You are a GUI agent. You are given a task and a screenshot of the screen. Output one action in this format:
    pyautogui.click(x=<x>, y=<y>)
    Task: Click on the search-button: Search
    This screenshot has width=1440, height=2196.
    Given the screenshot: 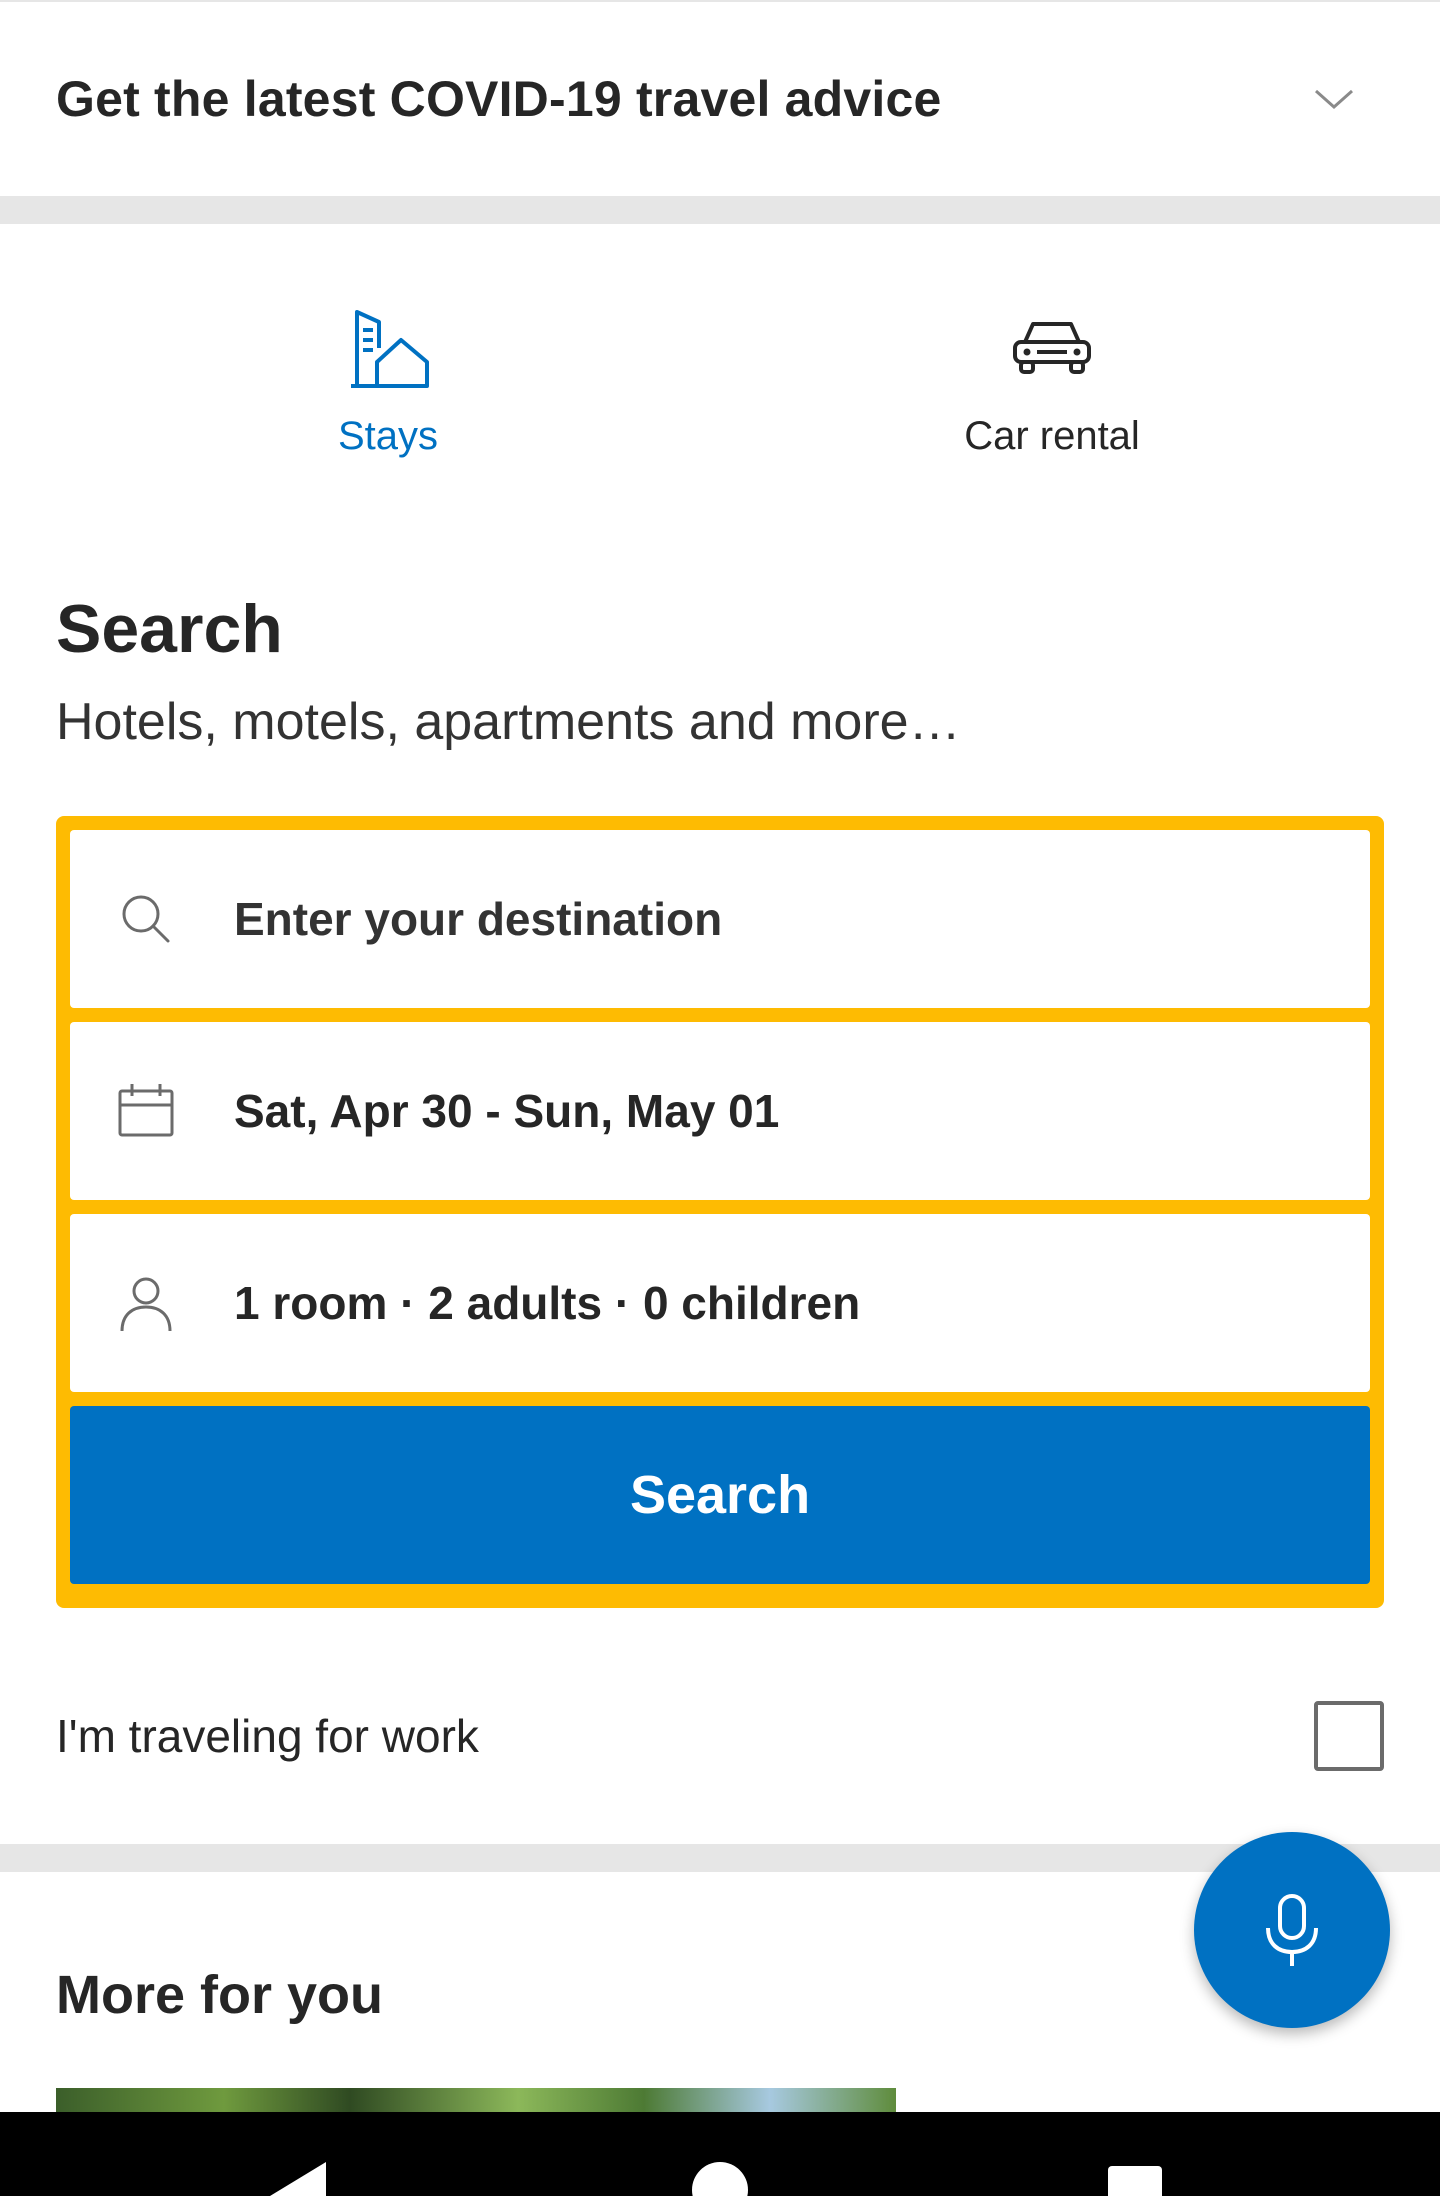 What is the action you would take?
    pyautogui.click(x=720, y=1495)
    